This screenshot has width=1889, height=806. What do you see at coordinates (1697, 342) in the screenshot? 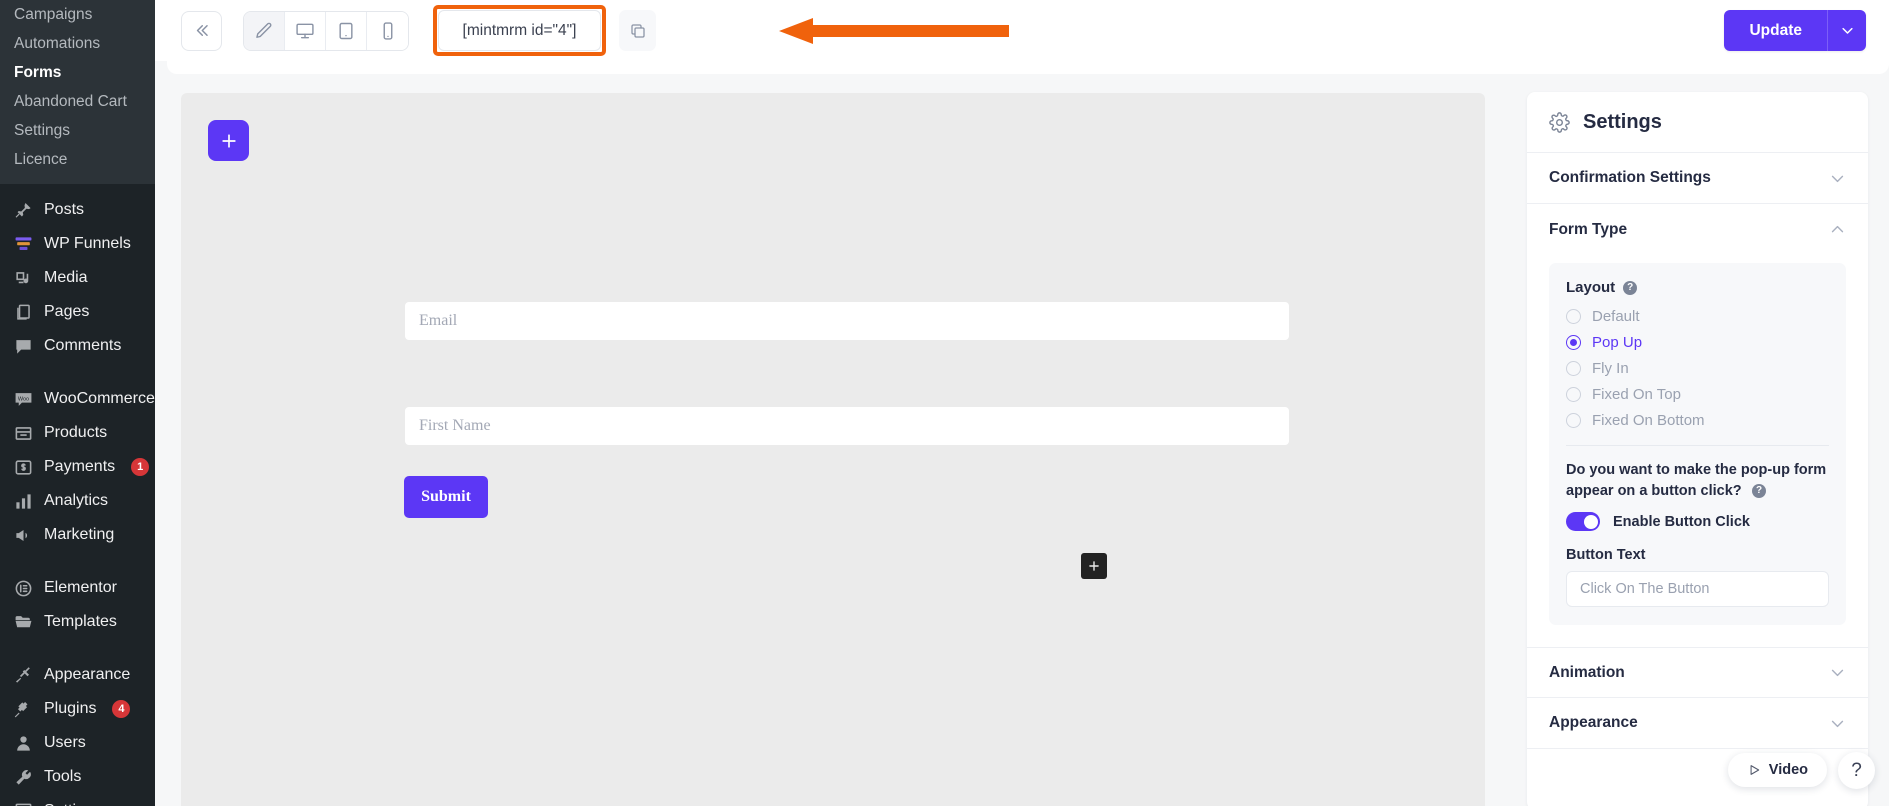
I see `layout-option-pop-up: Pop Up` at bounding box center [1697, 342].